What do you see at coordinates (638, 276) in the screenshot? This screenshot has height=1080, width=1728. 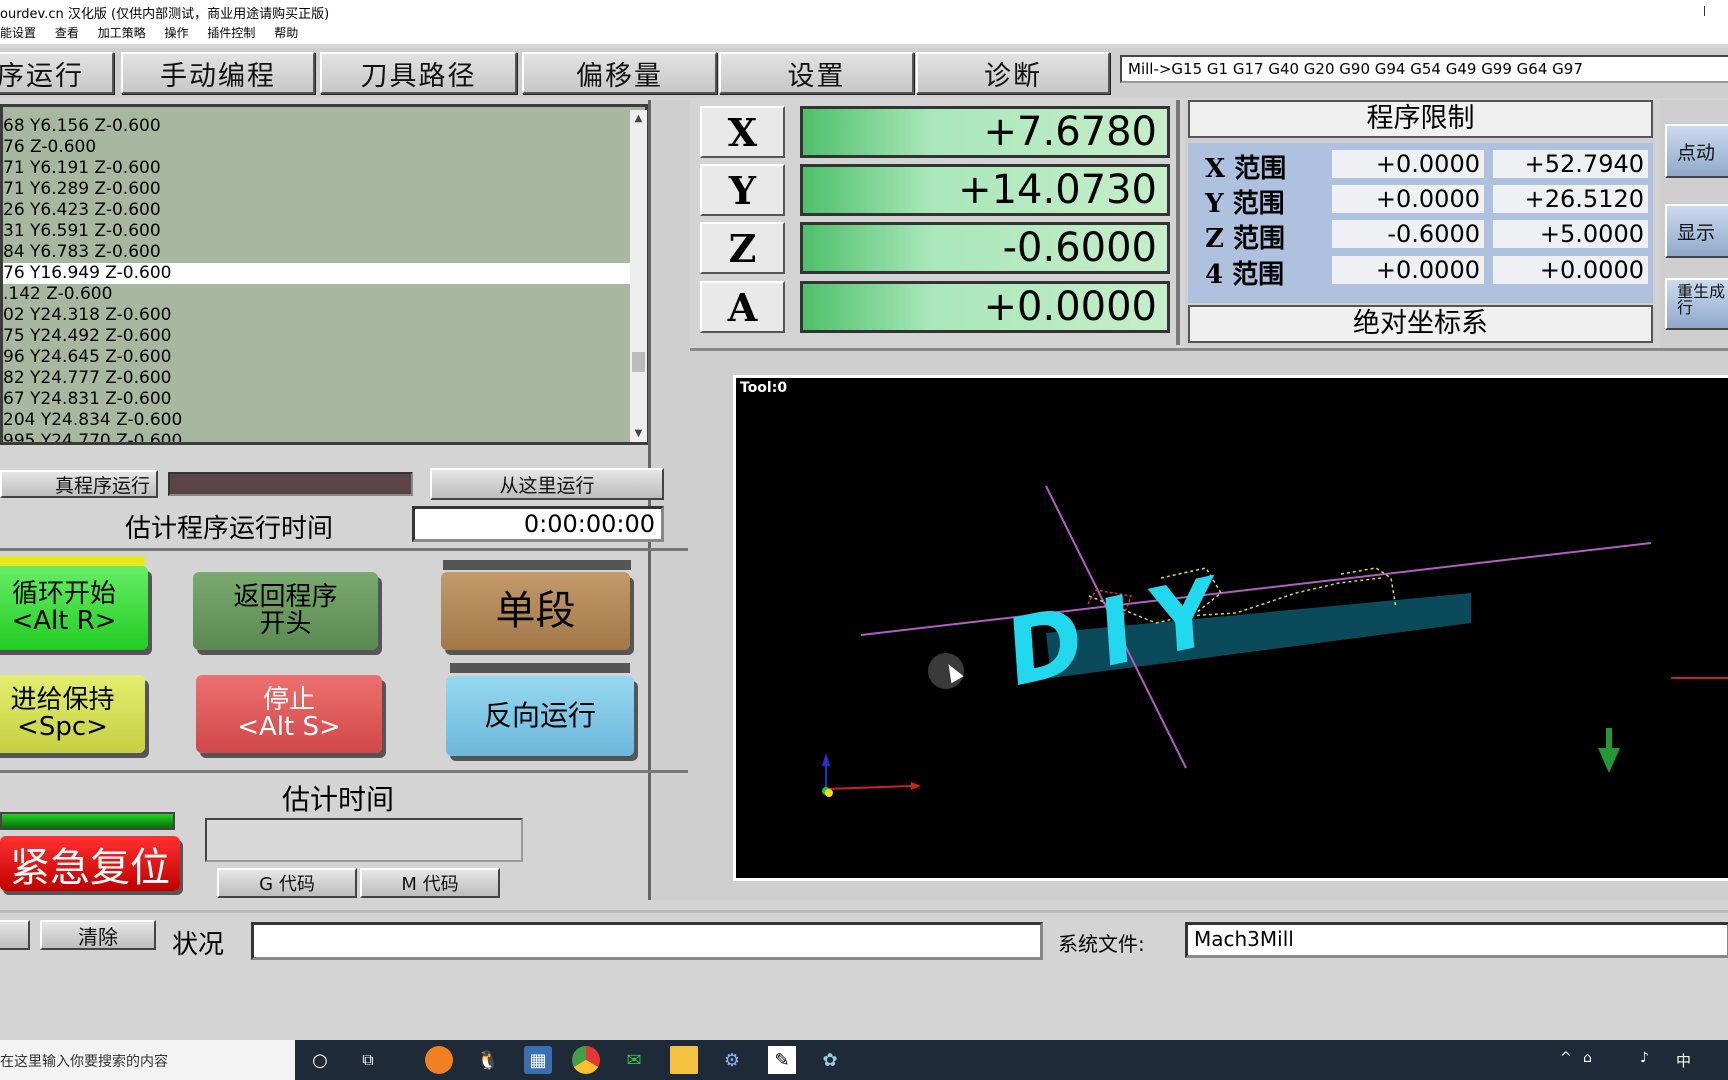 I see `gcode-list-scrollbar: ▲ ▼` at bounding box center [638, 276].